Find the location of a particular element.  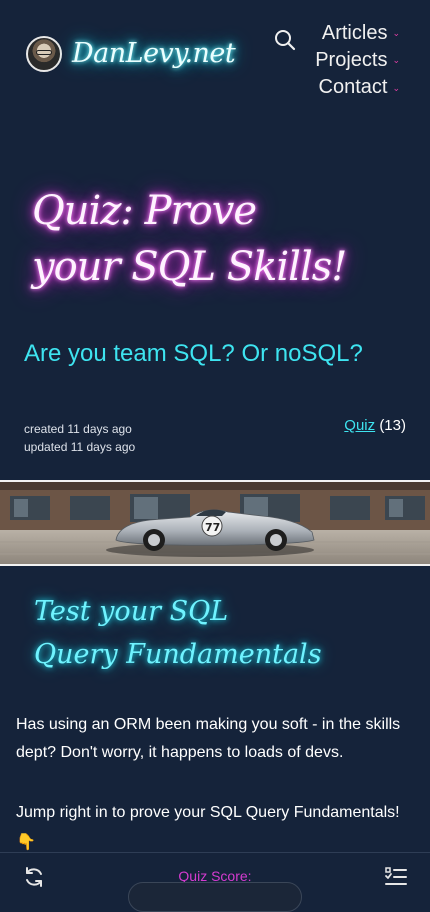

hero-image: 77 is located at coordinates (215, 523).